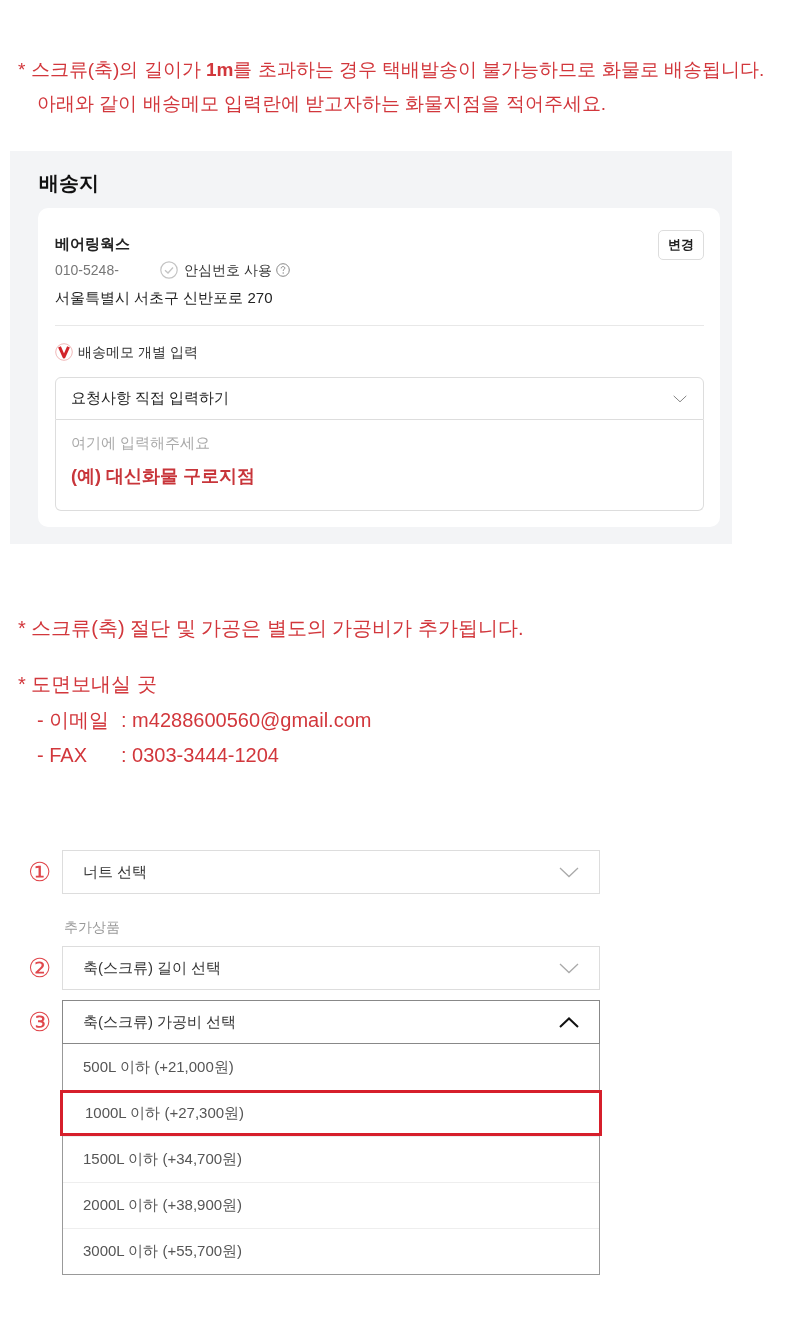 The height and width of the screenshot is (1318, 802). Describe the element at coordinates (39, 1022) in the screenshot. I see `step-number: ③` at that location.